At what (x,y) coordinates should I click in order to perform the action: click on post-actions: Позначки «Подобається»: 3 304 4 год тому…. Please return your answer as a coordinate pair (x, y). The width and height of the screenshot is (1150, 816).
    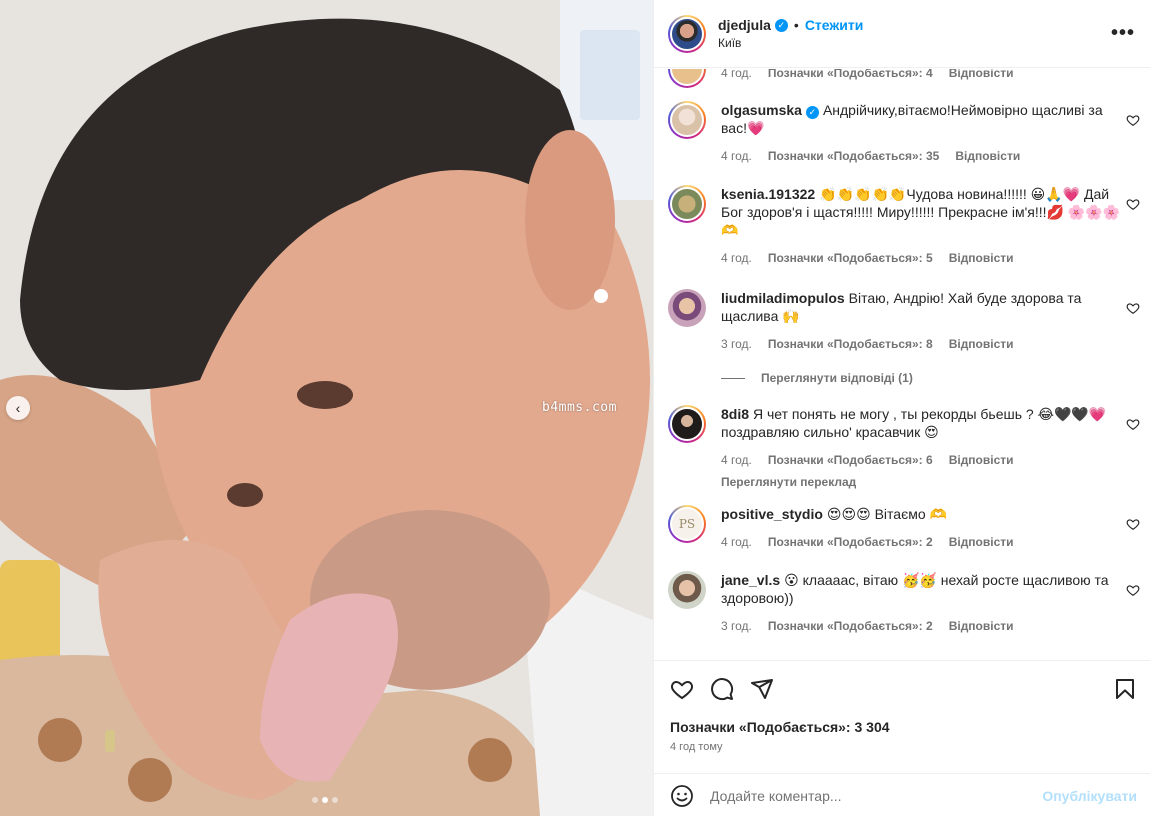
    Looking at the image, I should click on (902, 738).